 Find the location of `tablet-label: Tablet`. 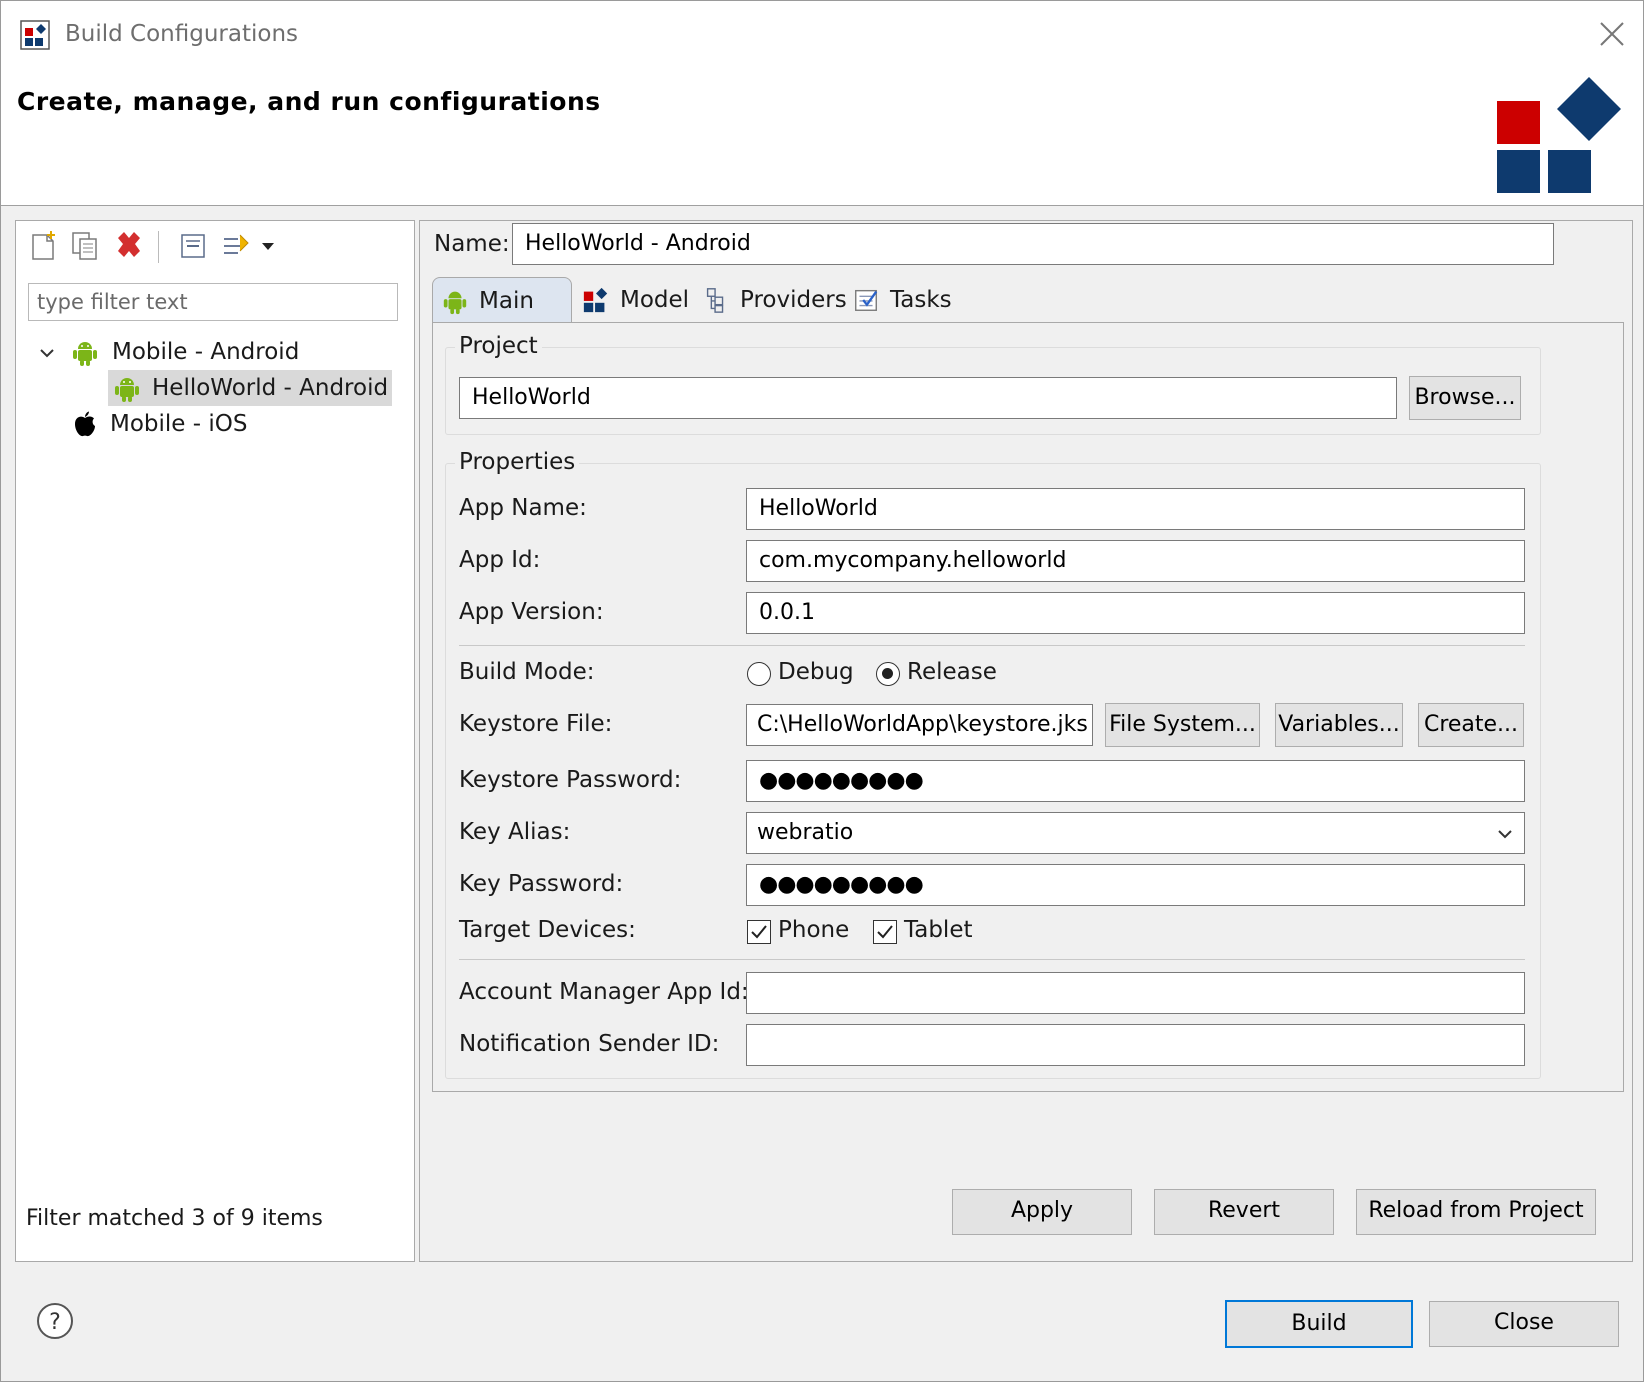

tablet-label: Tablet is located at coordinates (938, 930).